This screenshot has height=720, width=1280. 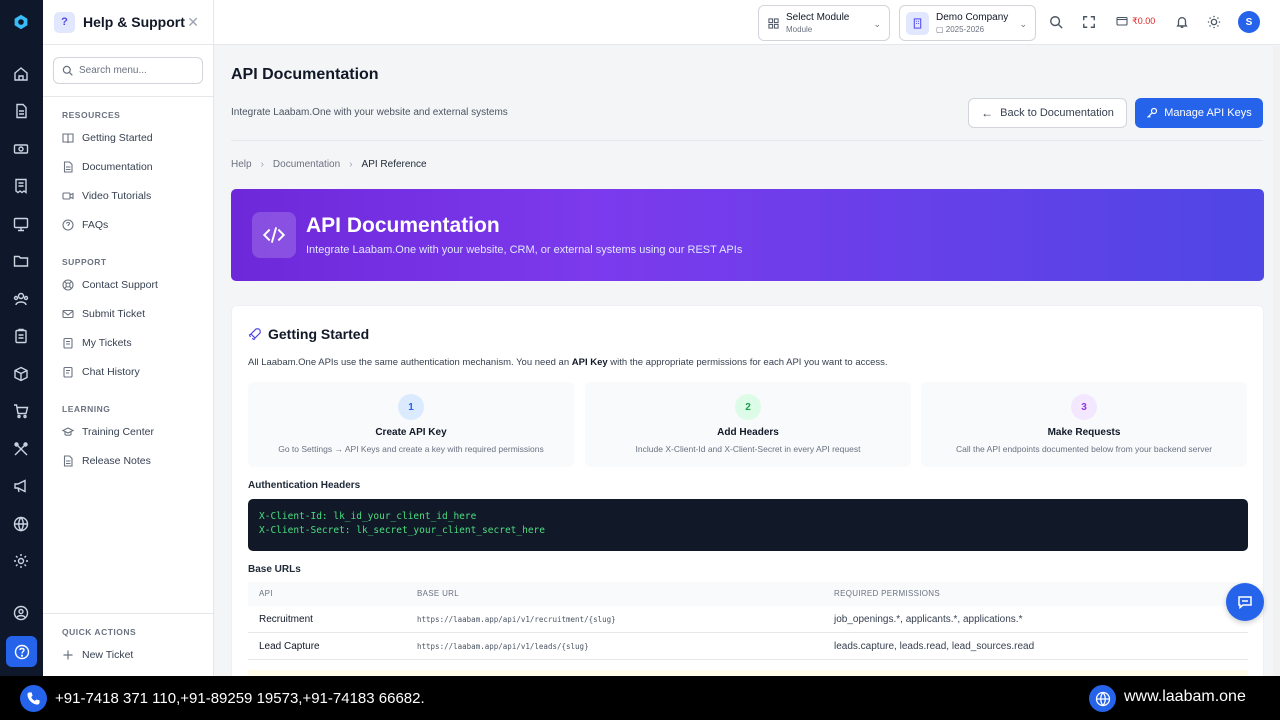 What do you see at coordinates (21, 186) in the screenshot?
I see `receipt-icon` at bounding box center [21, 186].